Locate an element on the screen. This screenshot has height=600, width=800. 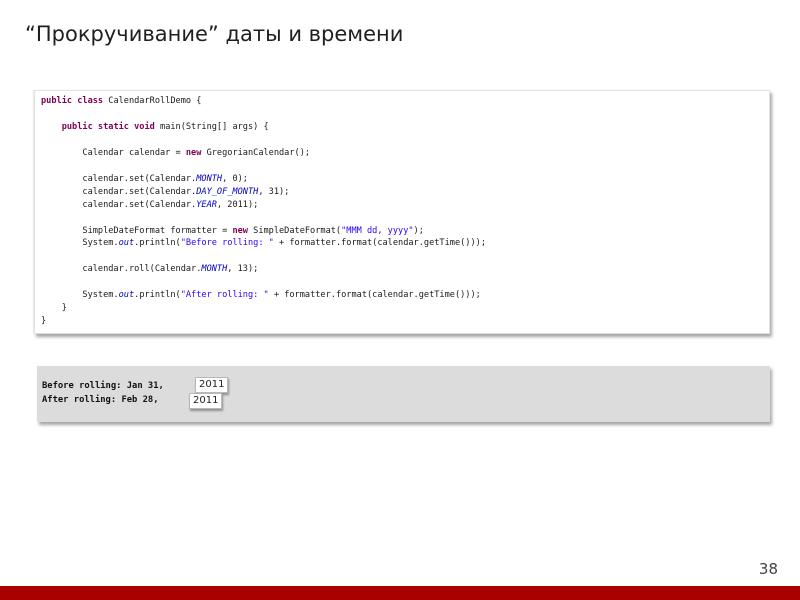
code-token-str: "After rolling: " is located at coordinates (224, 295).